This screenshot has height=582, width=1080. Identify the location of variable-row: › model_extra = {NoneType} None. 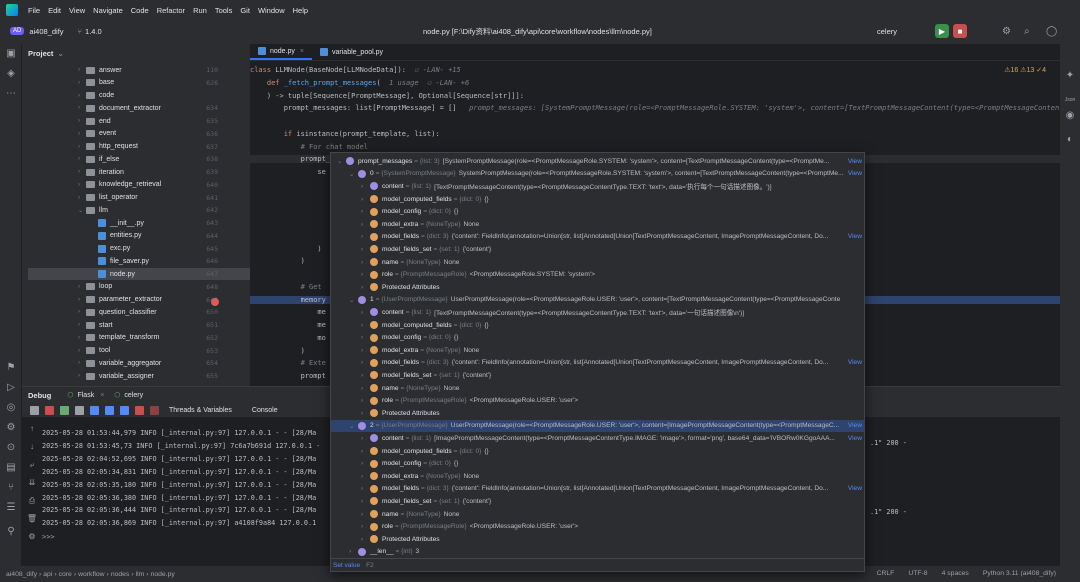
(597, 224).